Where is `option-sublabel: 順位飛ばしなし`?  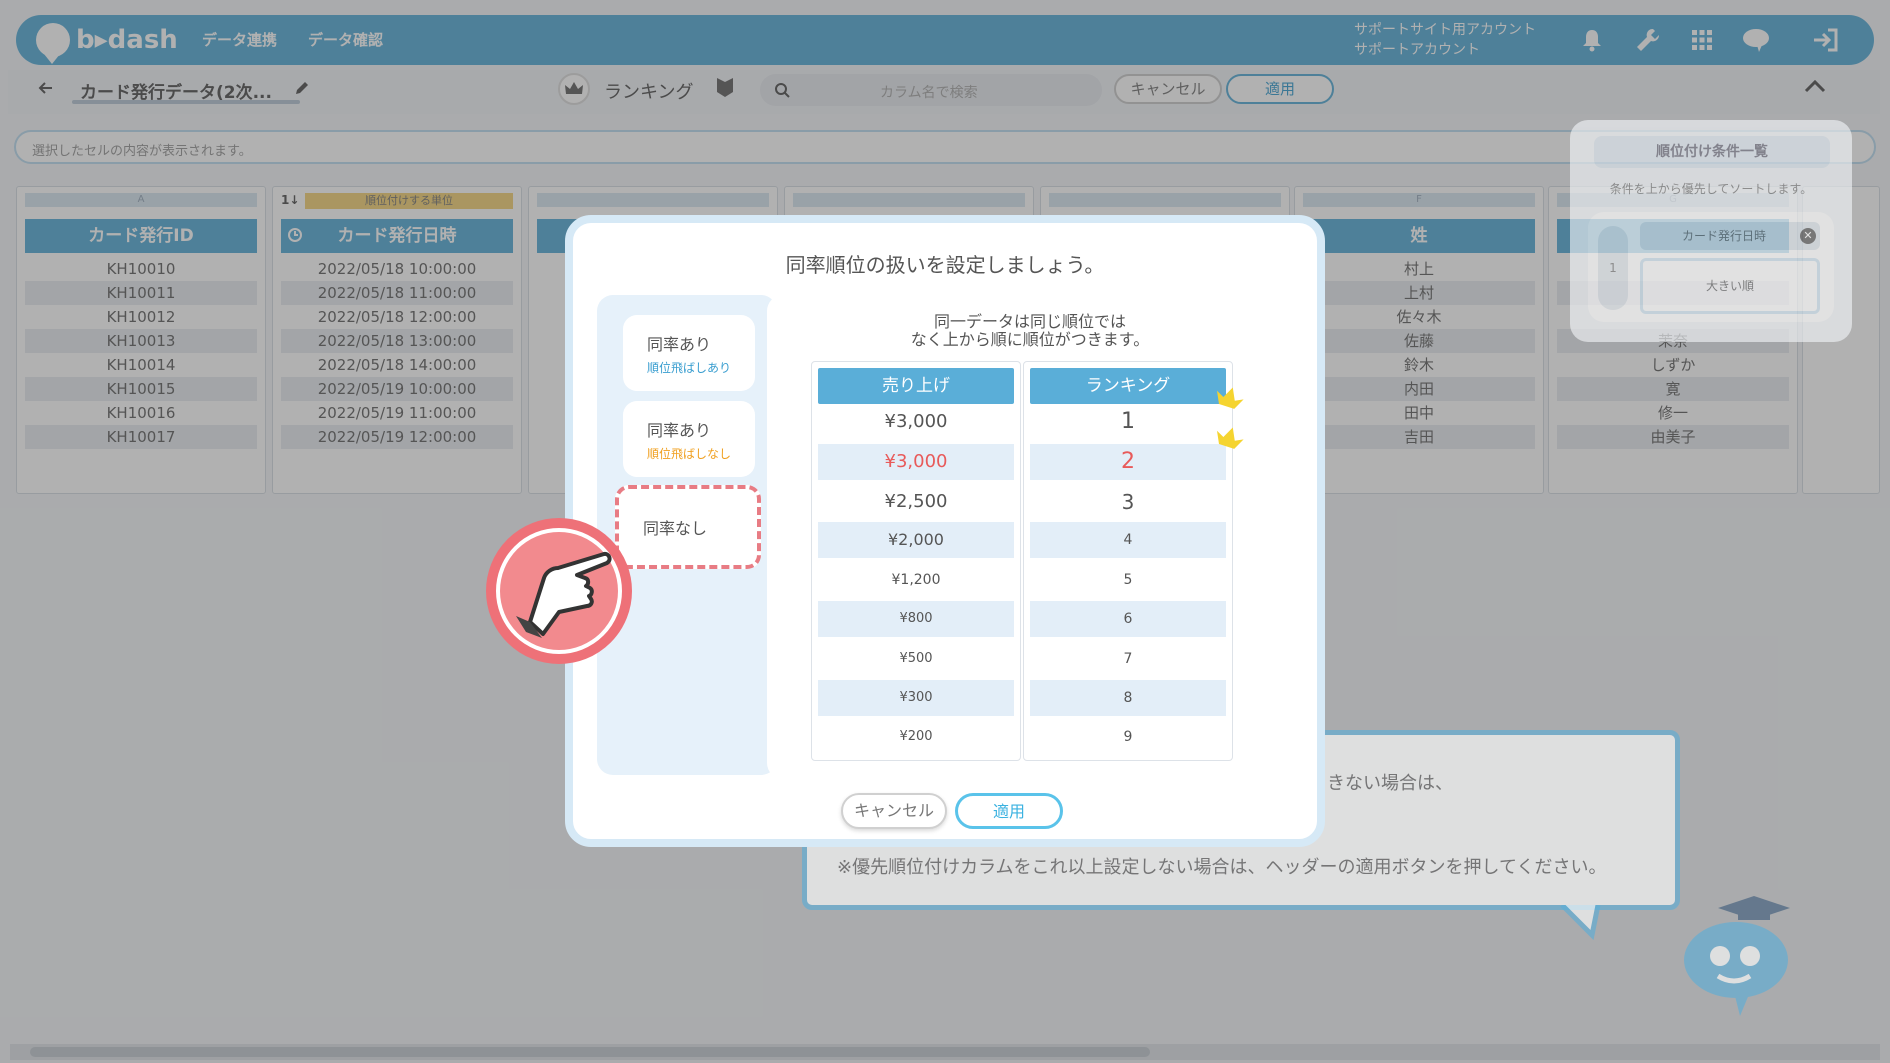
option-sublabel: 順位飛ばしなし is located at coordinates (689, 454).